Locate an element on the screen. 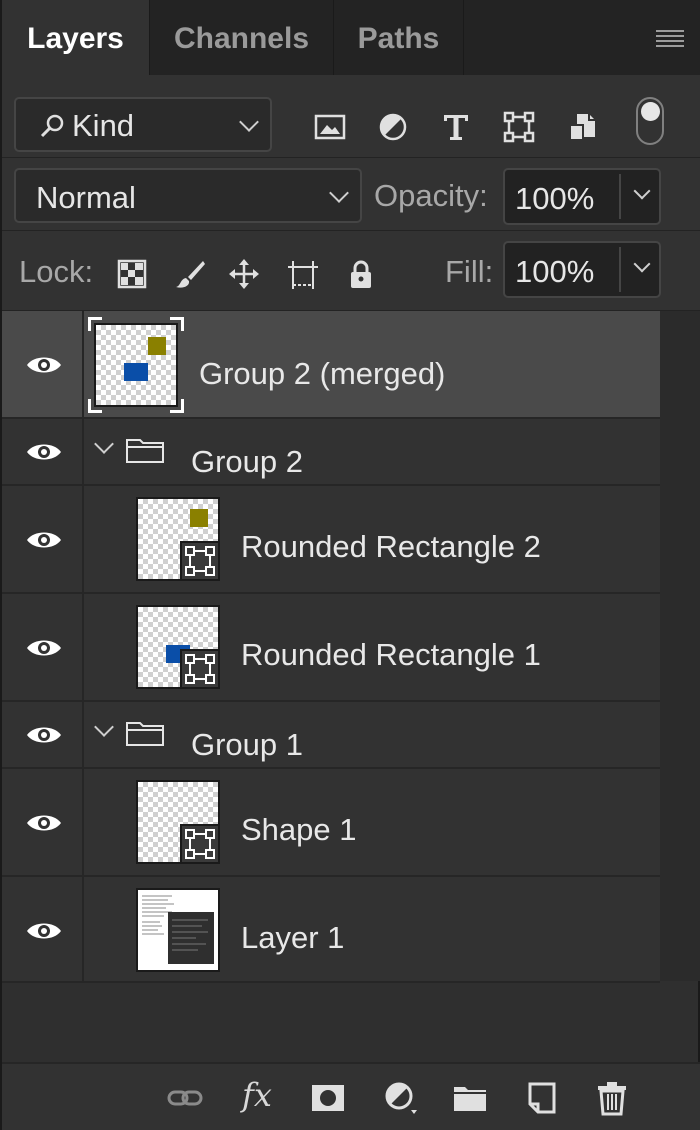 The image size is (700, 1130). shape-layer-filter-icon is located at coordinates (519, 127).